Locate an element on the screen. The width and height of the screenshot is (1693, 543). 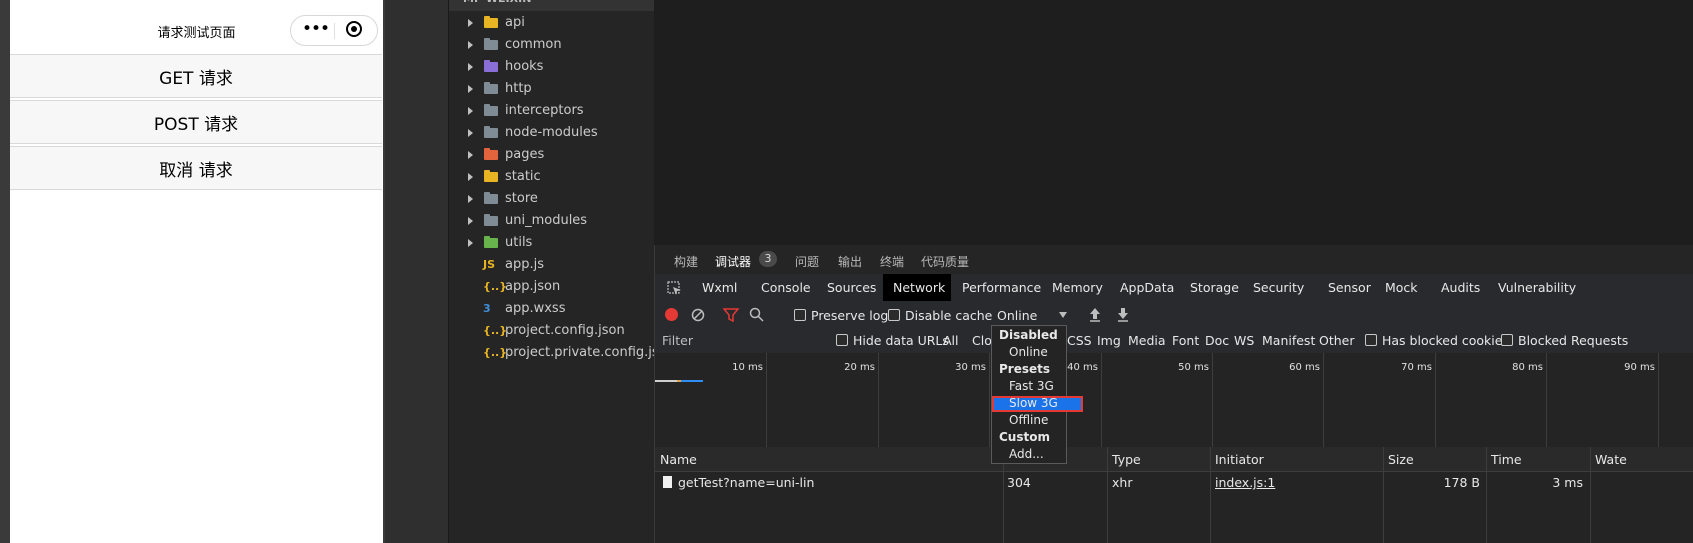
tab-vulnerability: Vulnerability is located at coordinates (1537, 287).